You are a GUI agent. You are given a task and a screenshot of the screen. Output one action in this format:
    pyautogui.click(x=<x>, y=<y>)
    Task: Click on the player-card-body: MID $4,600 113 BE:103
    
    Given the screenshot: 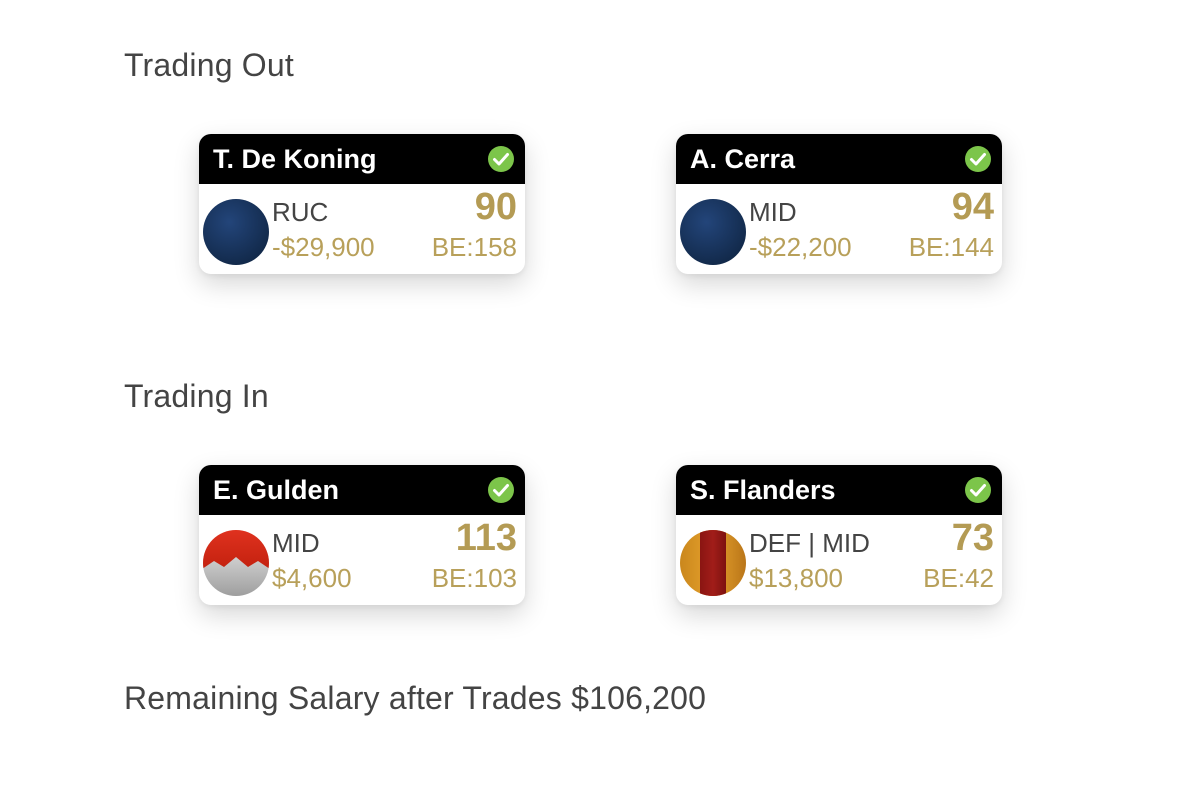 What is the action you would take?
    pyautogui.click(x=362, y=560)
    